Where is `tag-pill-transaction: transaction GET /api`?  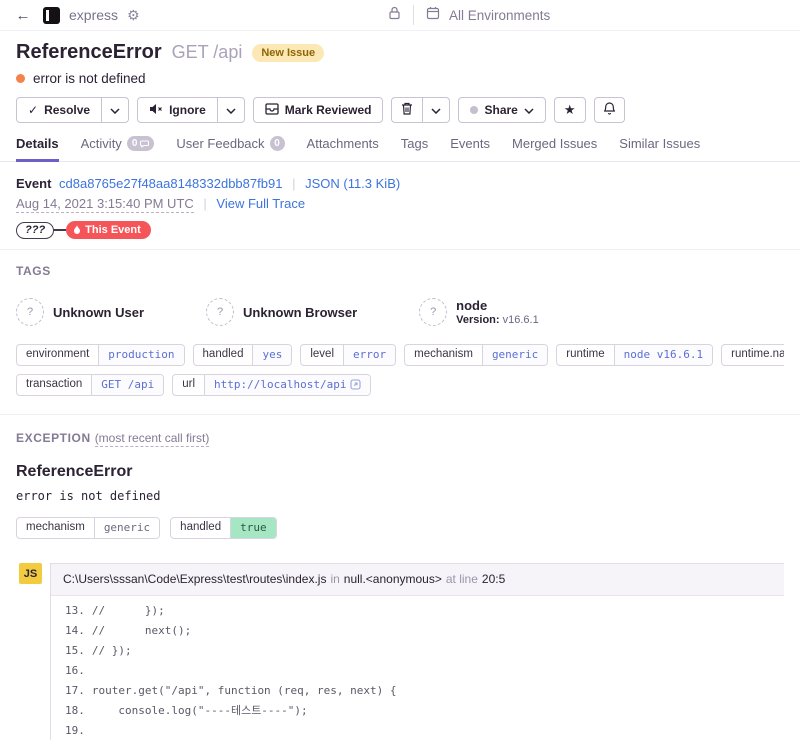
tag-pill-transaction: transaction GET /api is located at coordinates (90, 385).